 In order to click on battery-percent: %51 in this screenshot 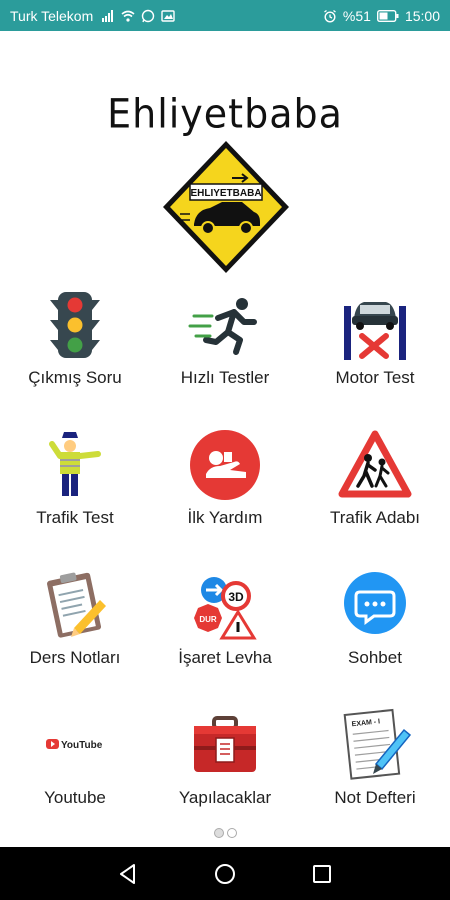, I will do `click(356, 15)`.